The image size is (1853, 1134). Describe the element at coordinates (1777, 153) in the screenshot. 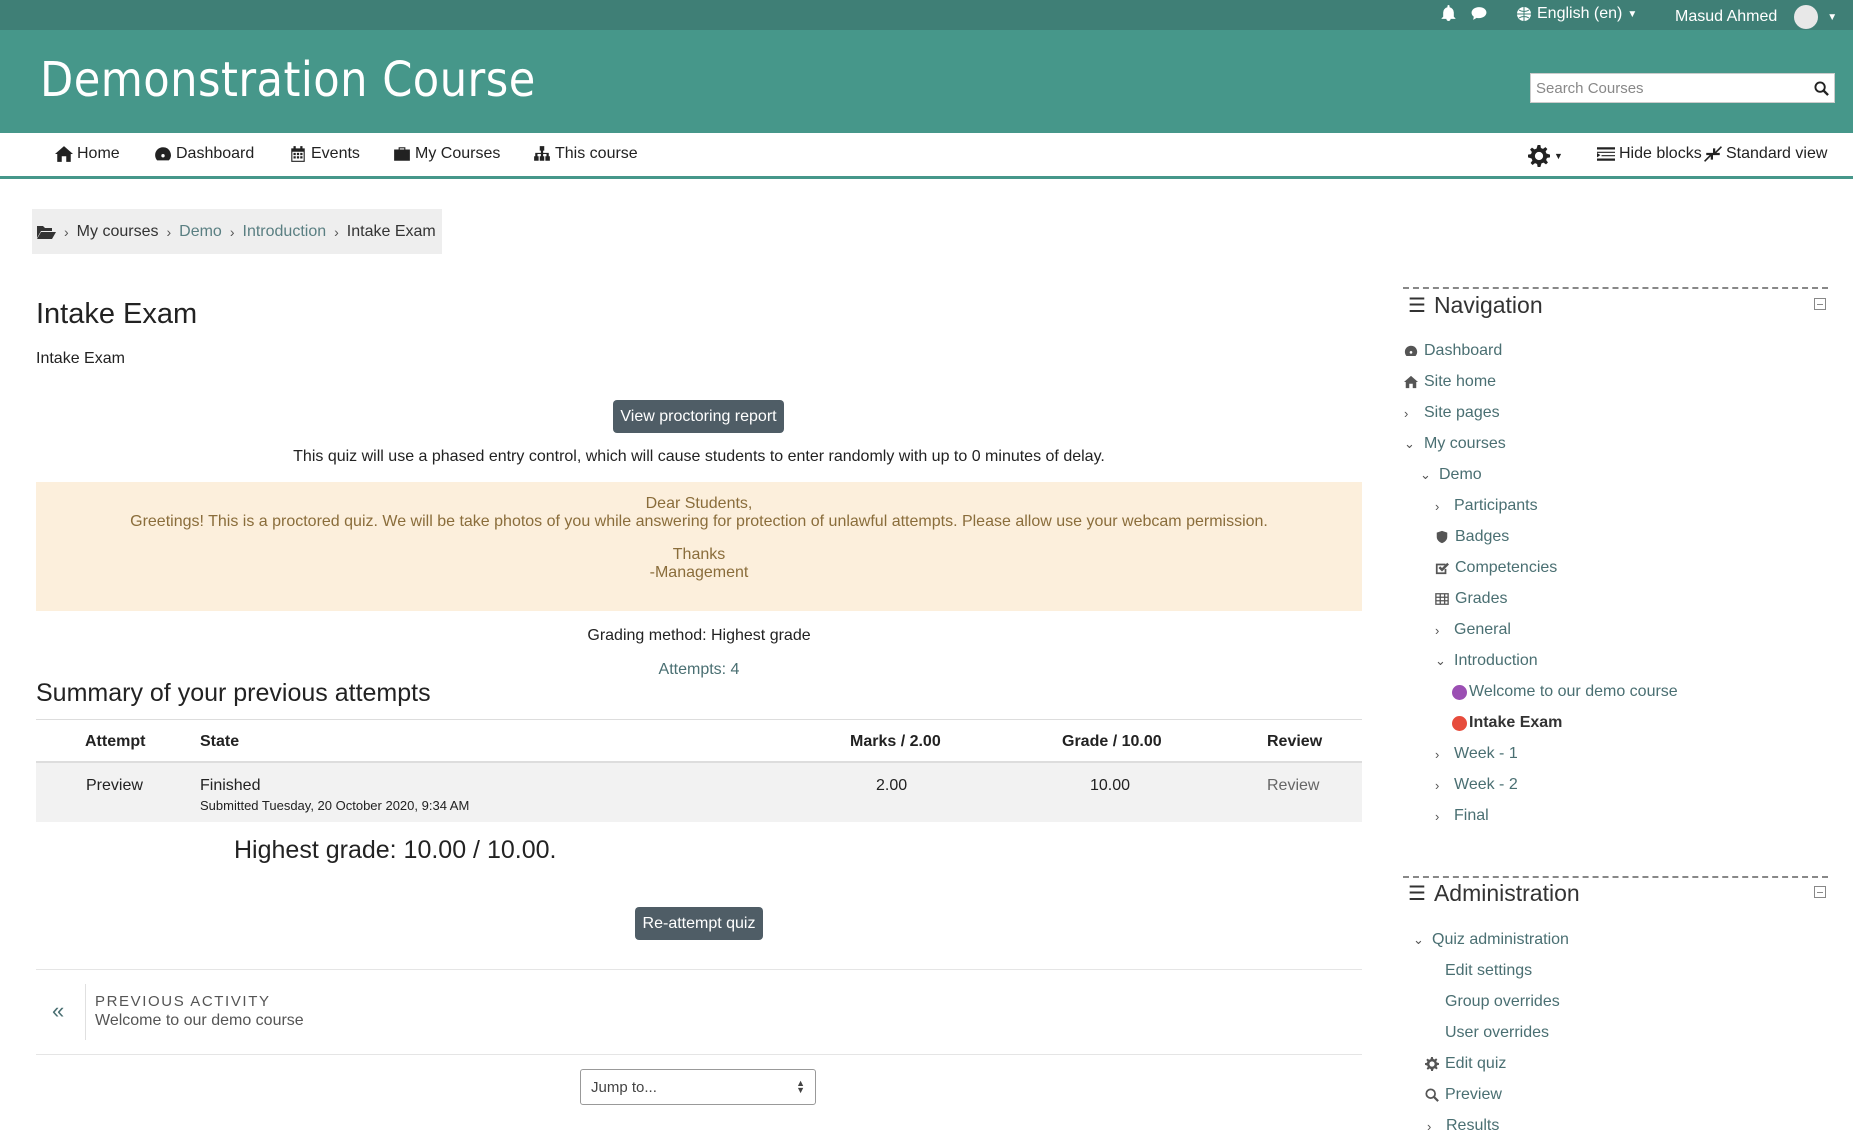

I see `standard-view-label: Standard view` at that location.